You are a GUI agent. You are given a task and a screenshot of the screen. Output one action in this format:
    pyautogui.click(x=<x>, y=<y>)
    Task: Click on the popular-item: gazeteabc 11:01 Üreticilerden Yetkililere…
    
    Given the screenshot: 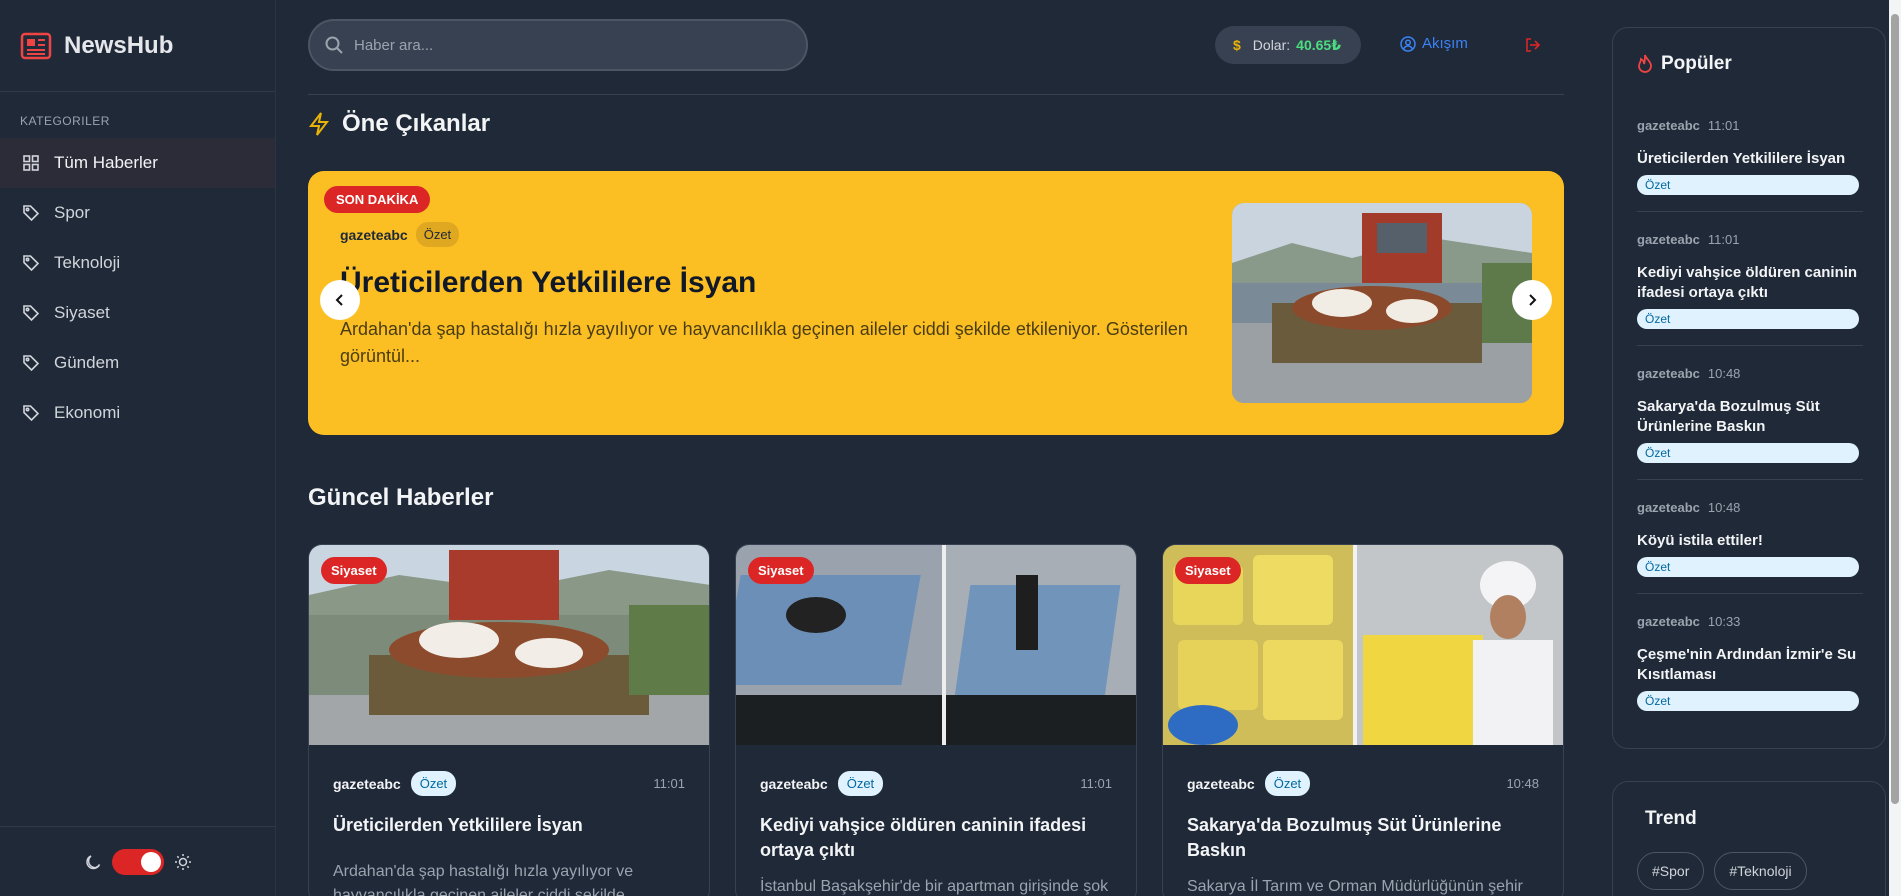 What is the action you would take?
    pyautogui.click(x=1750, y=165)
    